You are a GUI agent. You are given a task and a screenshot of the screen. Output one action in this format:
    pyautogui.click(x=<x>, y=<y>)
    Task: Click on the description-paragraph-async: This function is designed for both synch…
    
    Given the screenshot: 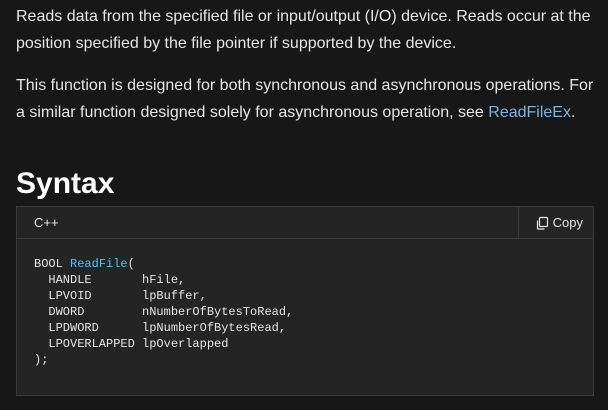 What is the action you would take?
    pyautogui.click(x=306, y=99)
    